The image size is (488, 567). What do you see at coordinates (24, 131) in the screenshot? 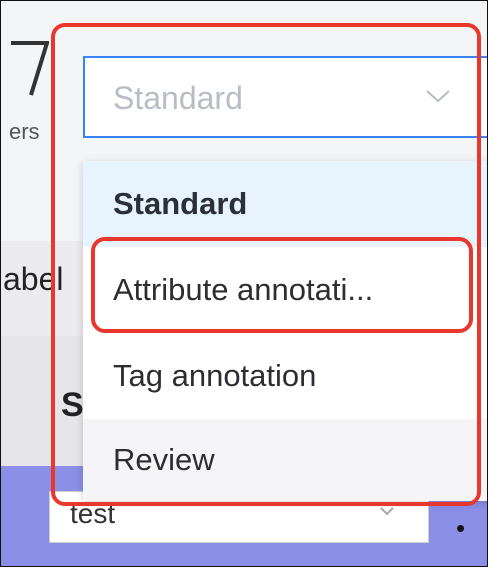
I see `filters-label-fragment: ers` at bounding box center [24, 131].